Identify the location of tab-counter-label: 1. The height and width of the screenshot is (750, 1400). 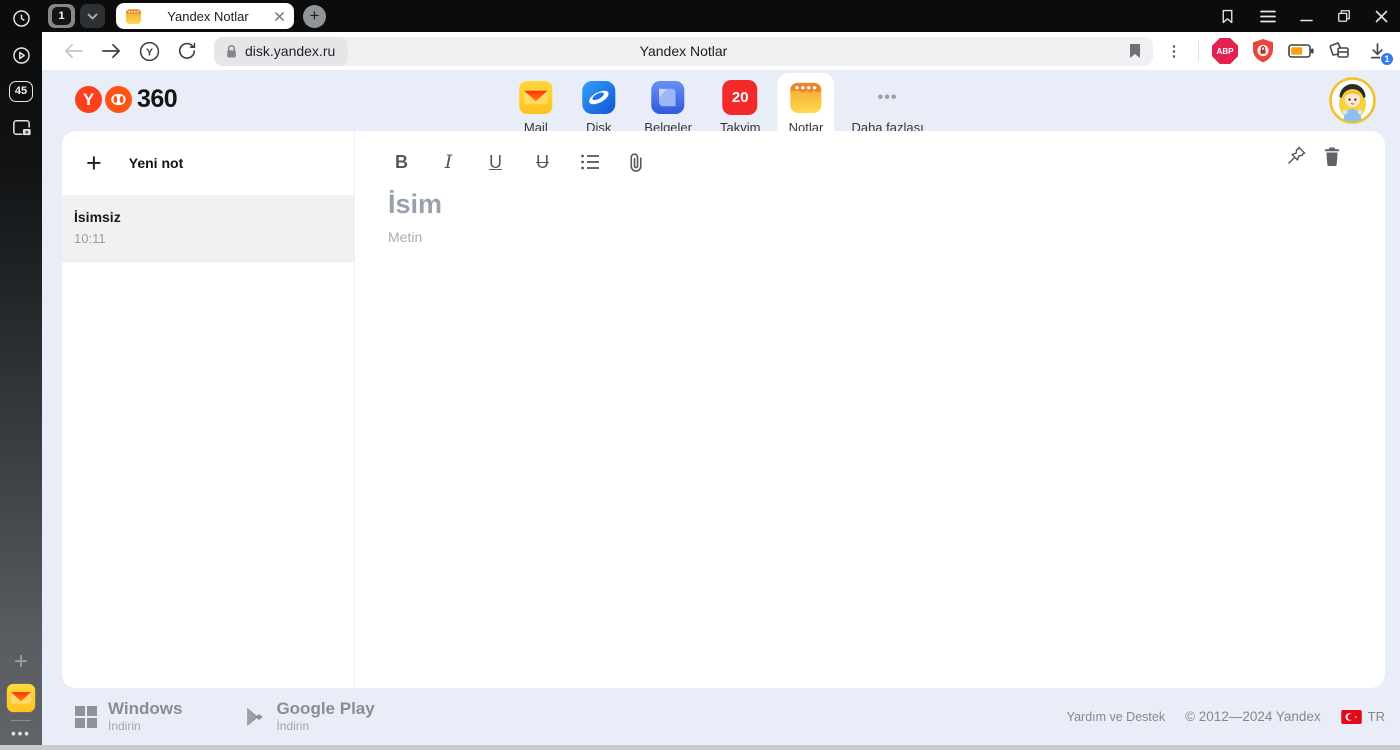
(61, 16).